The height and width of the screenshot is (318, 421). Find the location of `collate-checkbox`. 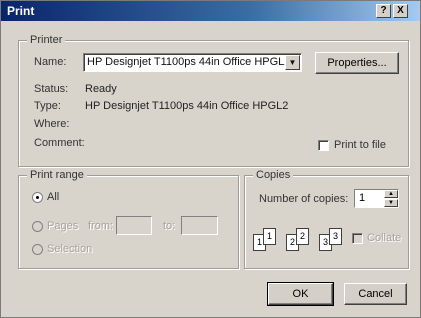

collate-checkbox is located at coordinates (357, 238).